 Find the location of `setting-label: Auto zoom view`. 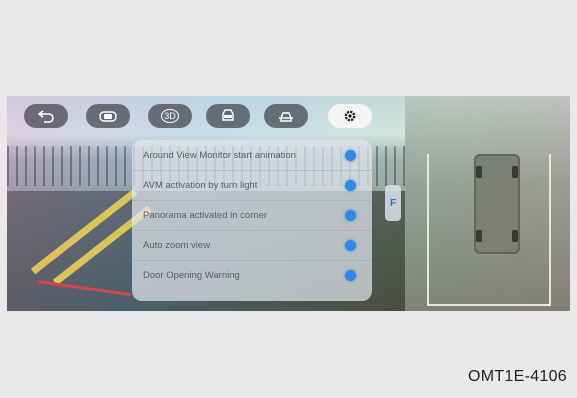

setting-label: Auto zoom view is located at coordinates (177, 245).